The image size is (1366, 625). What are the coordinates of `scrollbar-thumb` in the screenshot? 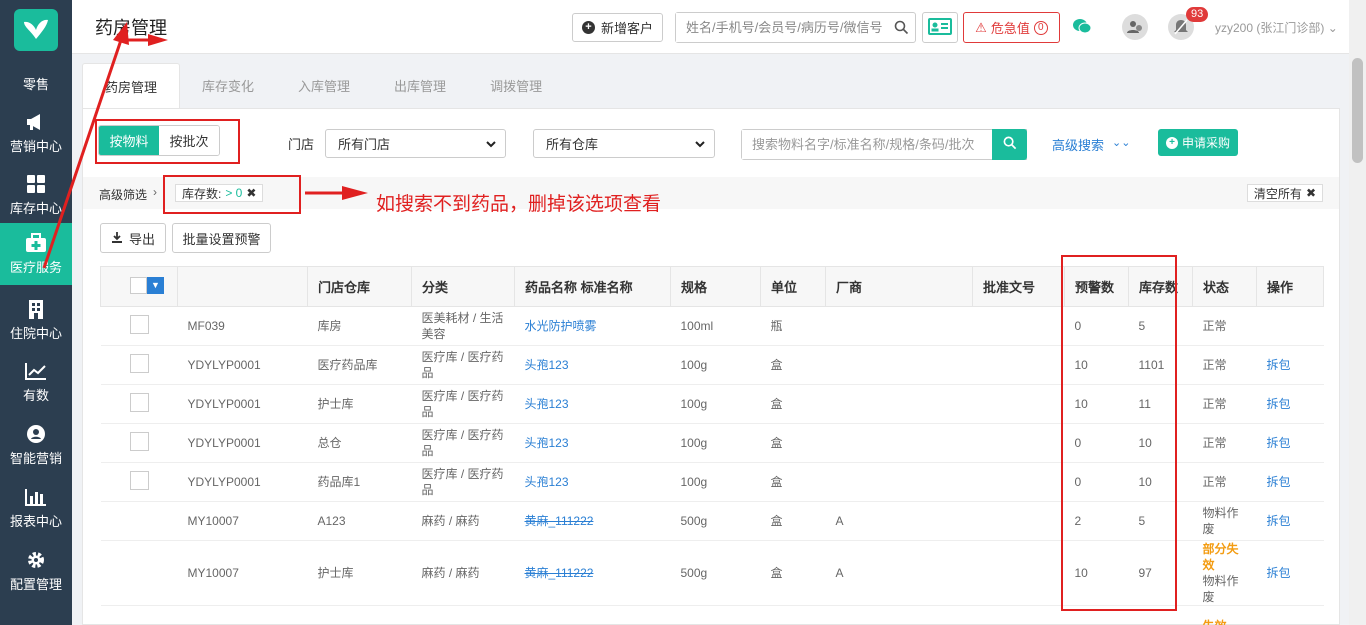 It's located at (1357, 110).